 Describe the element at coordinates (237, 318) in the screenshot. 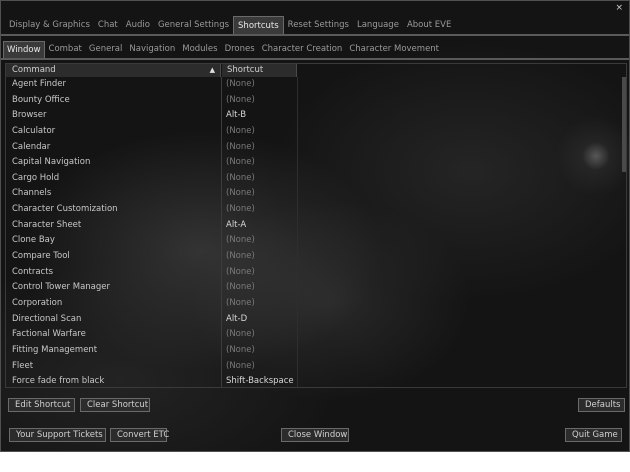

I see `shortcut-cell: Alt-D` at that location.